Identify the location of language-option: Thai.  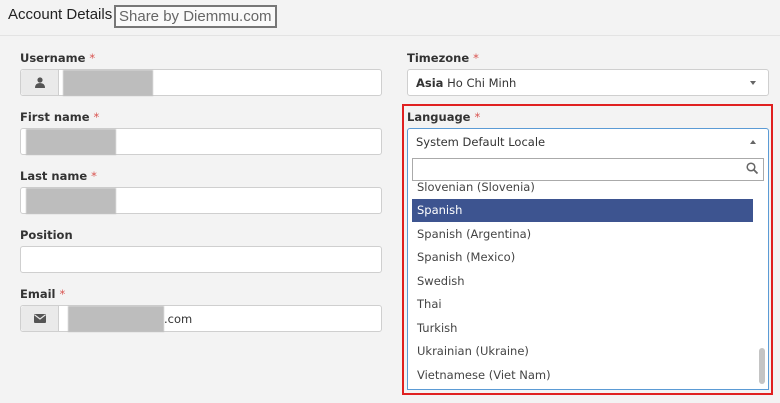
(582, 304).